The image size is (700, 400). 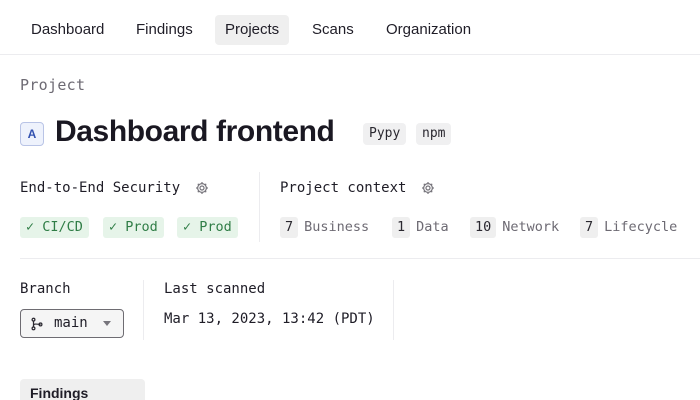 What do you see at coordinates (195, 131) in the screenshot?
I see `page-title: Dashboard frontend` at bounding box center [195, 131].